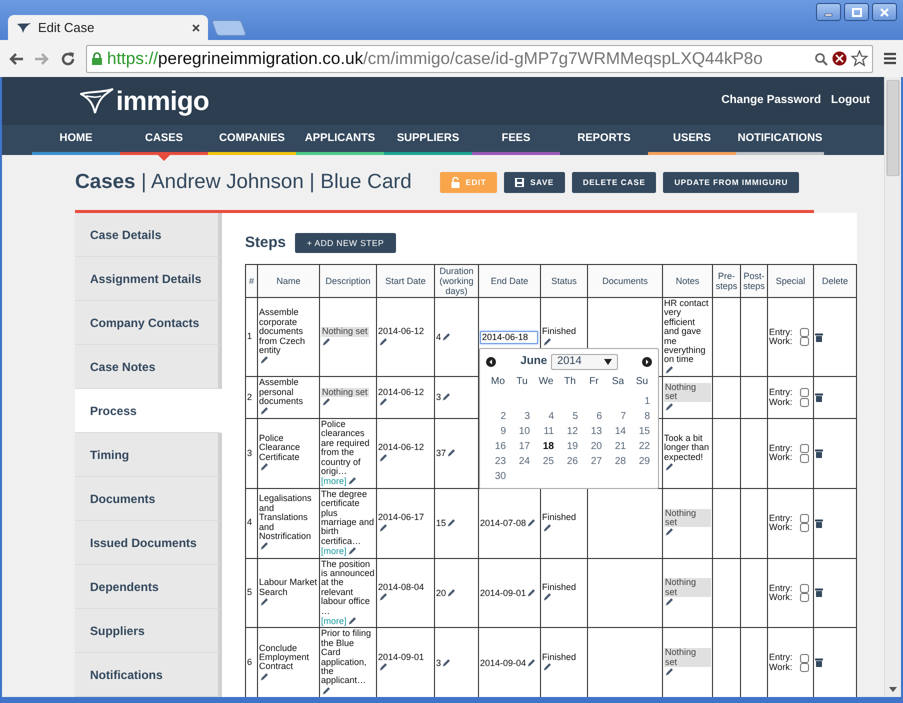 This screenshot has width=903, height=703. Describe the element at coordinates (570, 416) in the screenshot. I see `calendar-day: 5` at that location.